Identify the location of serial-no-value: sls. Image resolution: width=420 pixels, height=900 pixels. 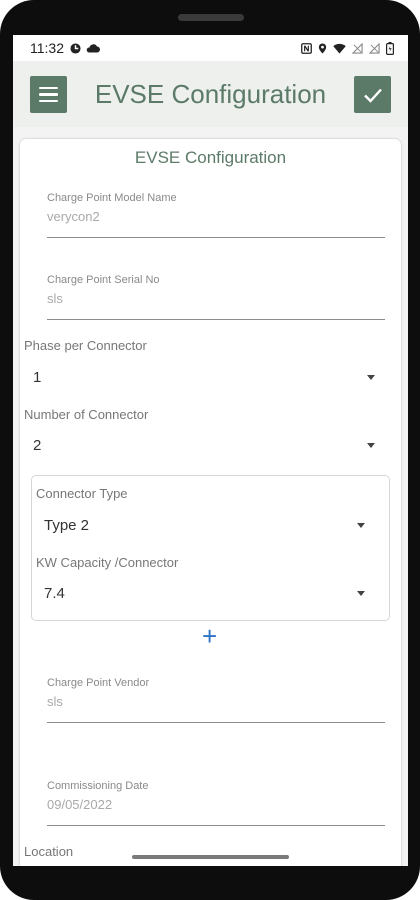
(216, 298).